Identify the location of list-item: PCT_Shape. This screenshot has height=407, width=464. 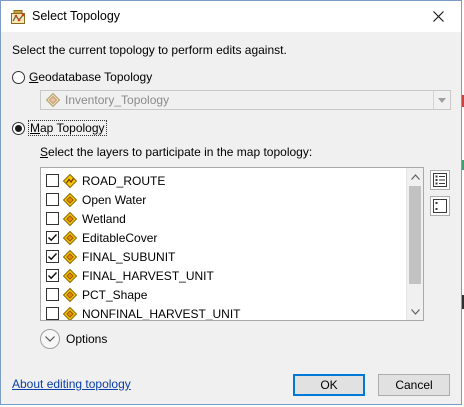
(223, 294).